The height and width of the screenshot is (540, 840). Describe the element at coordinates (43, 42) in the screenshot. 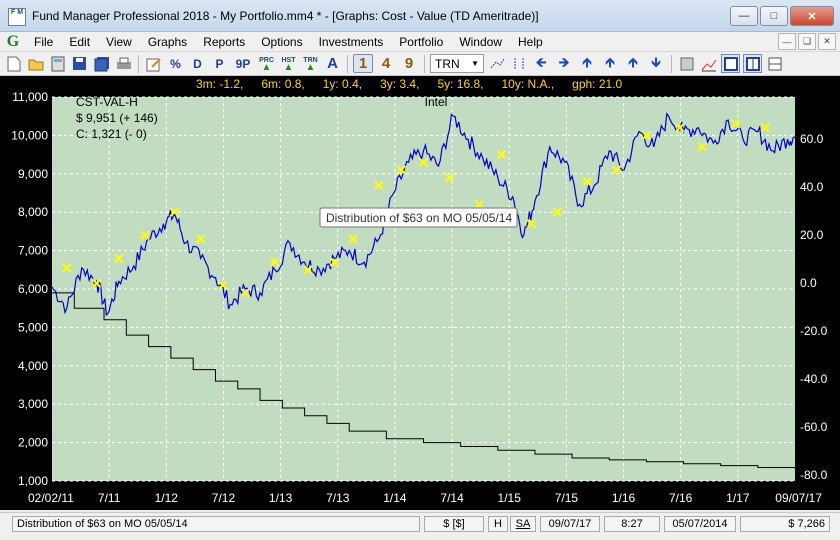

I see `menu-file: File` at that location.